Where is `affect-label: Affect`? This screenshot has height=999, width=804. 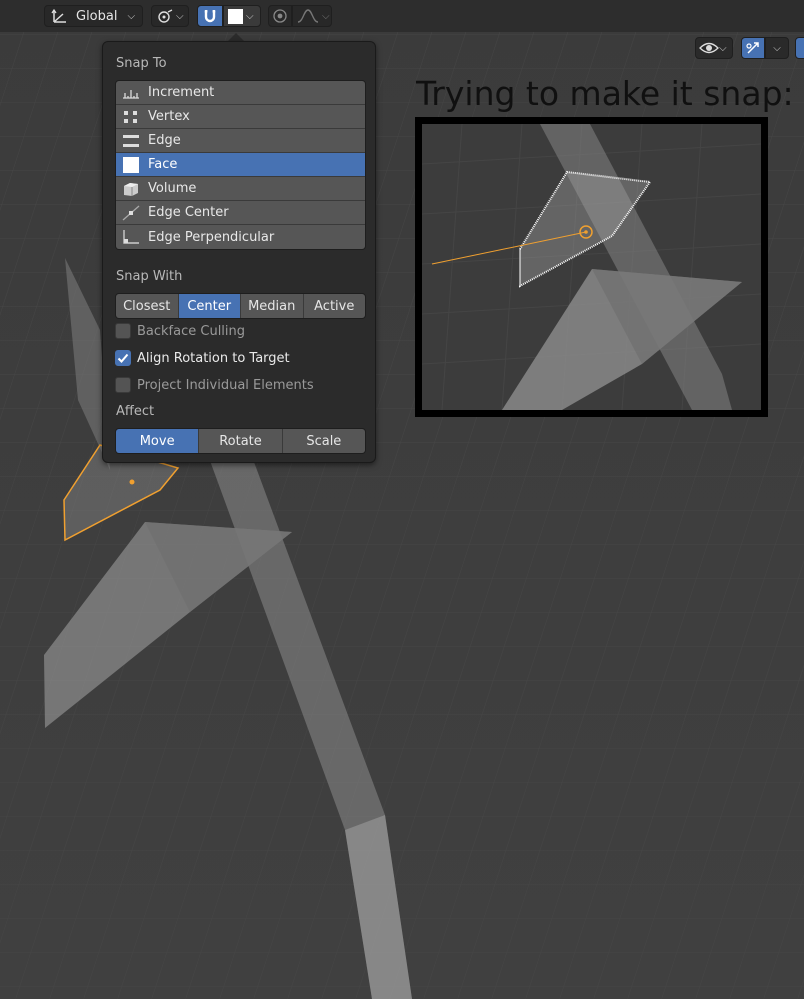
affect-label: Affect is located at coordinates (135, 411).